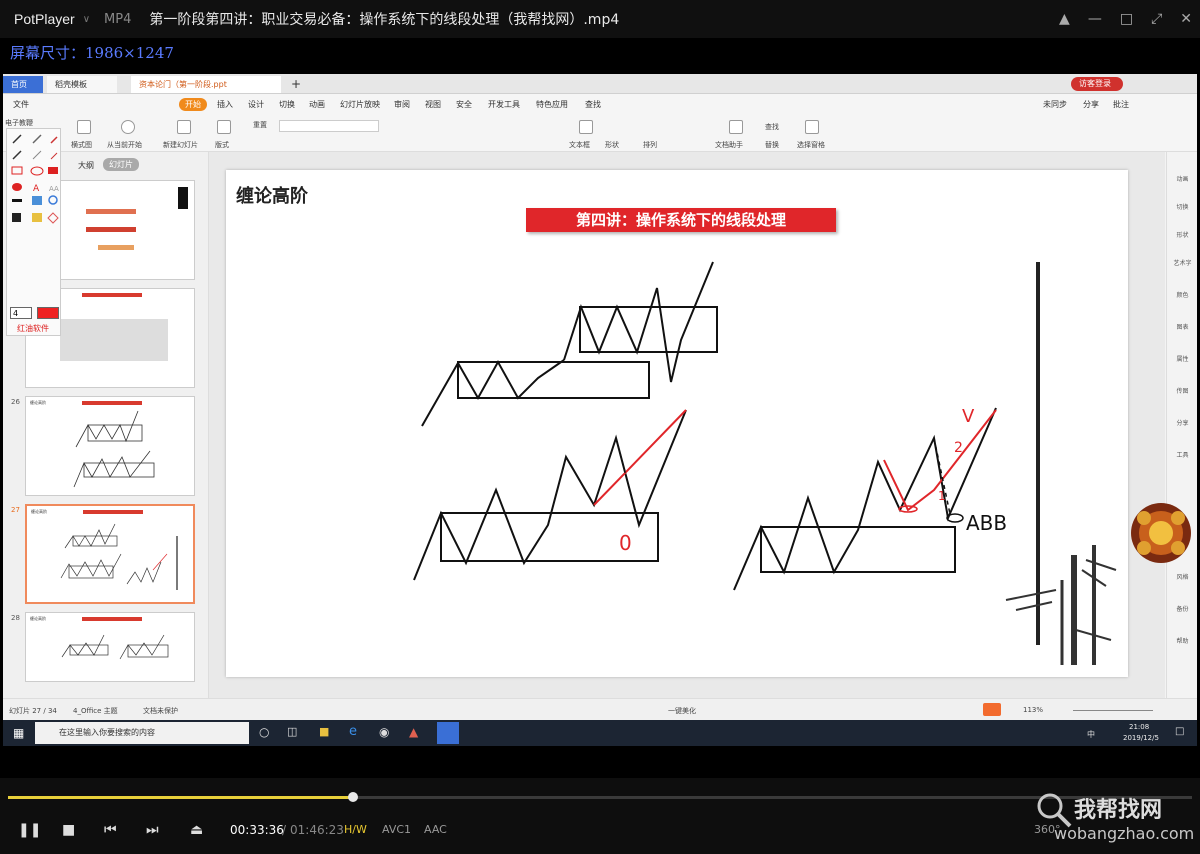 The width and height of the screenshot is (1200, 854). I want to click on tab-home: 首页, so click(23, 84).